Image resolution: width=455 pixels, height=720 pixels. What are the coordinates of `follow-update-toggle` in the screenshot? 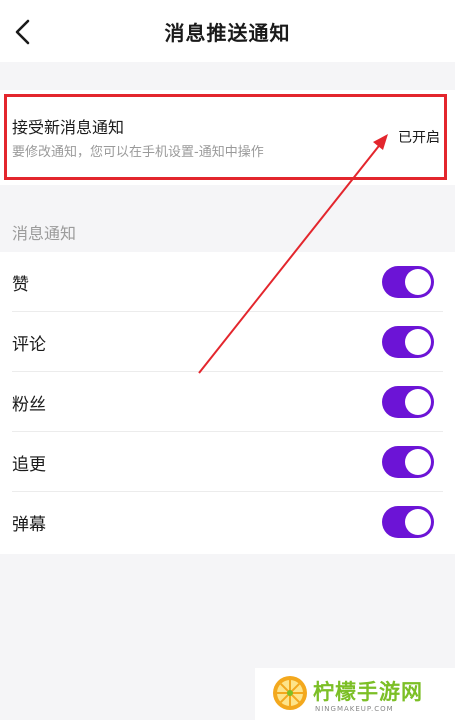 It's located at (408, 462).